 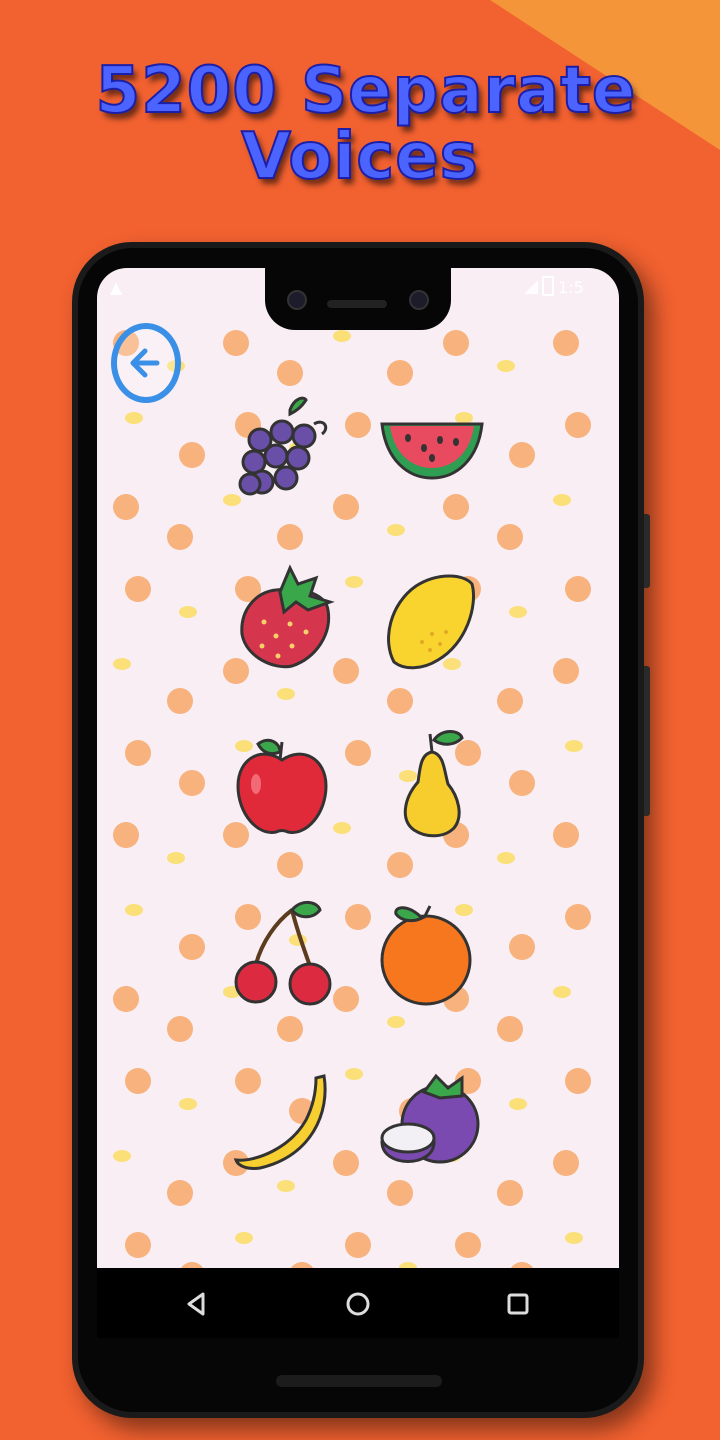 I want to click on fruit-mangosteen, so click(x=432, y=1124).